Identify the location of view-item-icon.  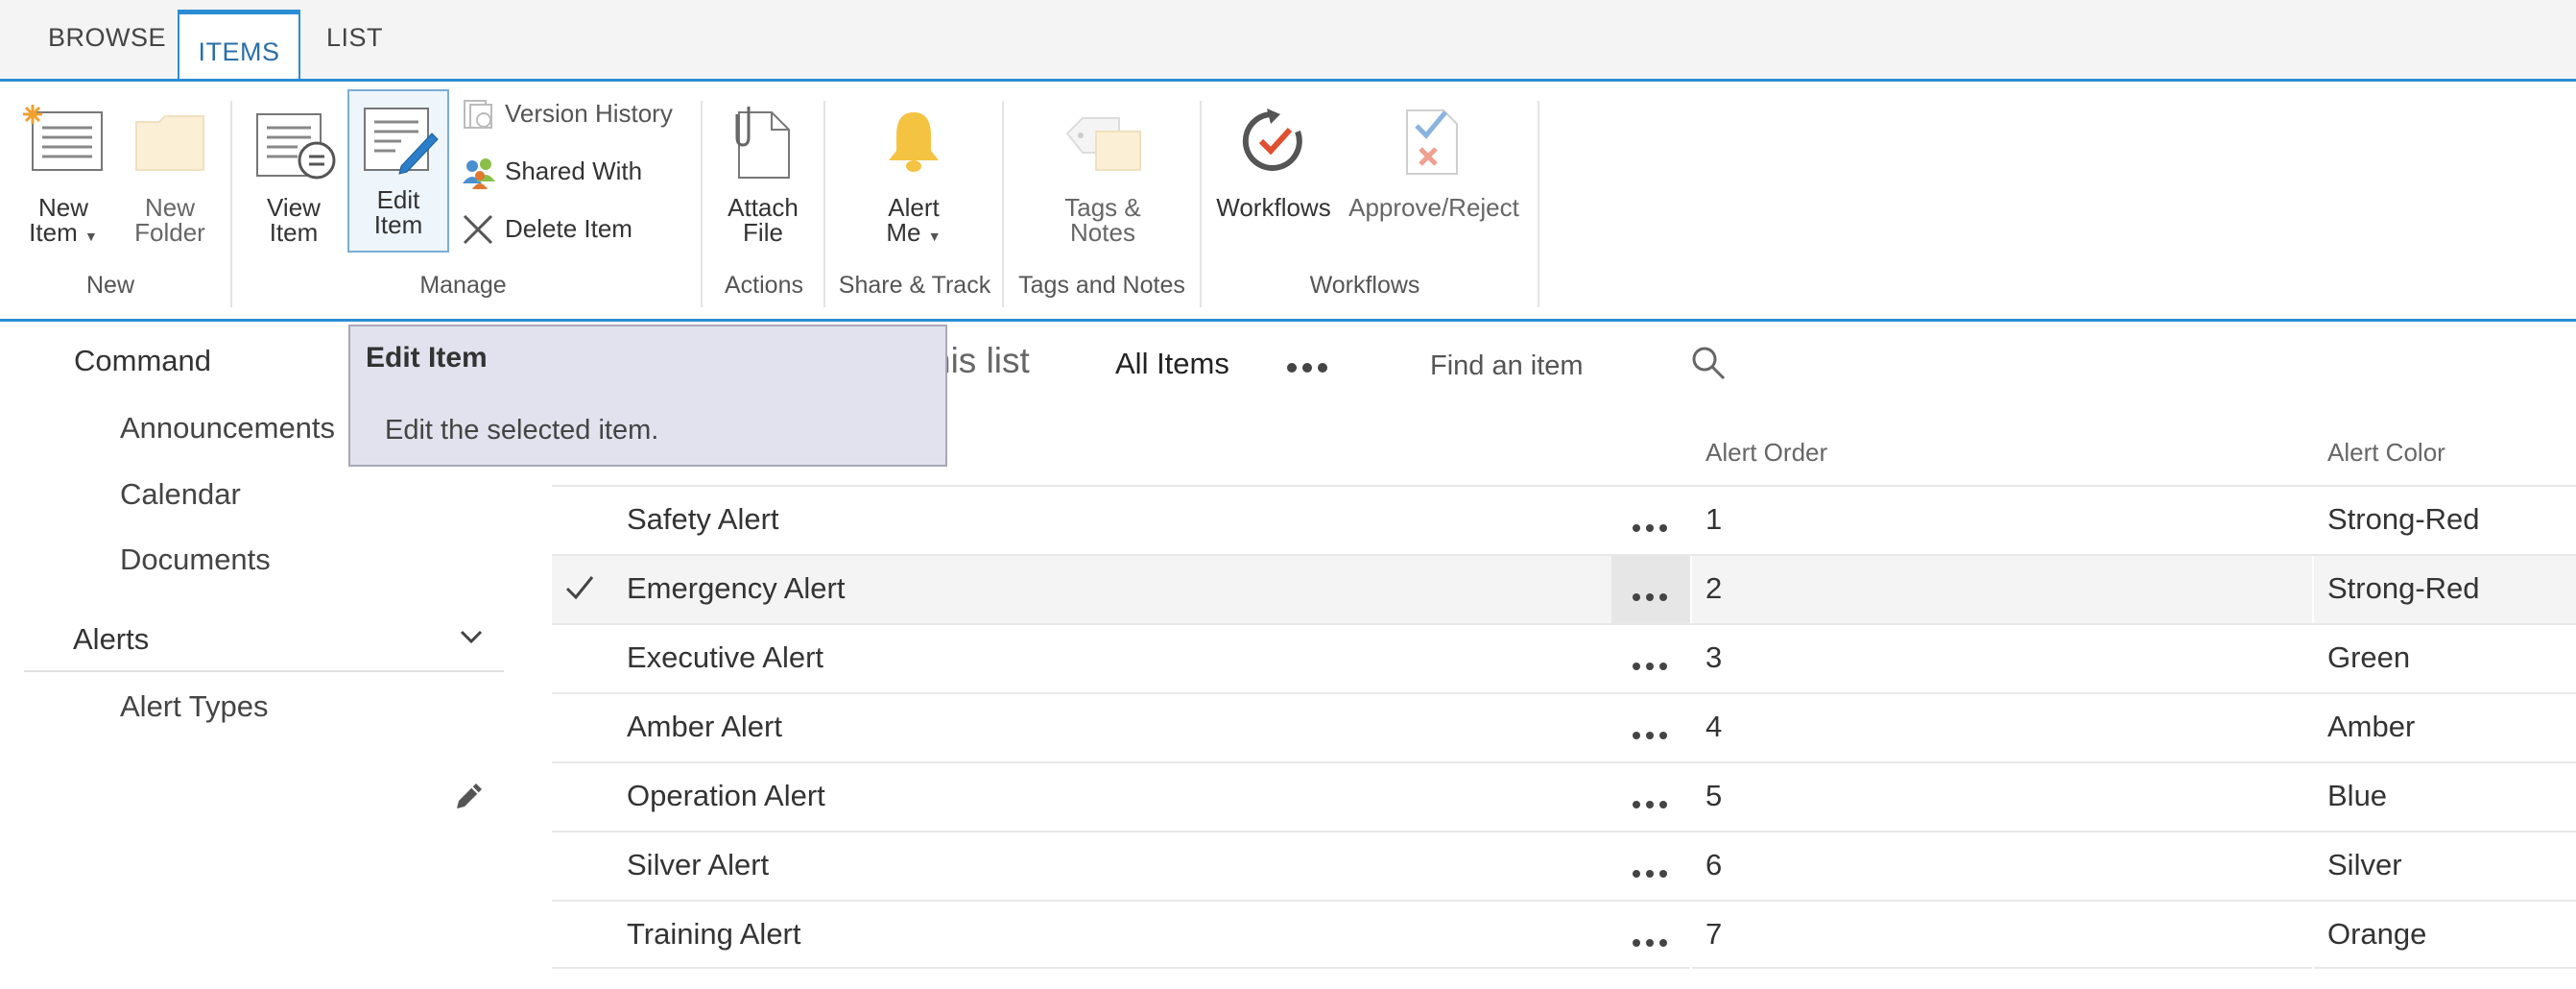
(296, 146).